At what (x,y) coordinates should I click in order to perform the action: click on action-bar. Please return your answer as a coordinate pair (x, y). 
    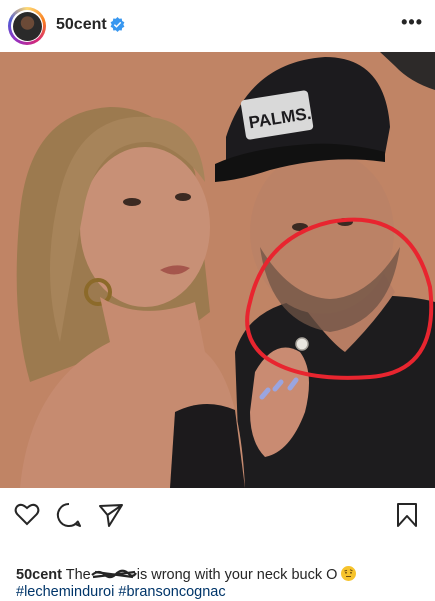
    Looking at the image, I should click on (217, 514).